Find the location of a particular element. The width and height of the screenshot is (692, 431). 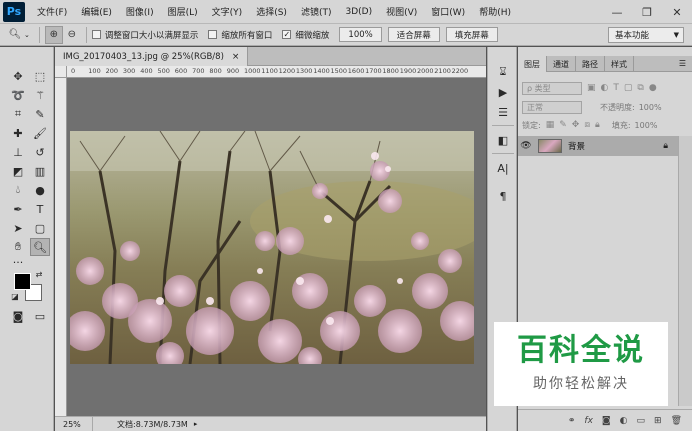

menu-edit: 编辑(E) is located at coordinates (96, 11).